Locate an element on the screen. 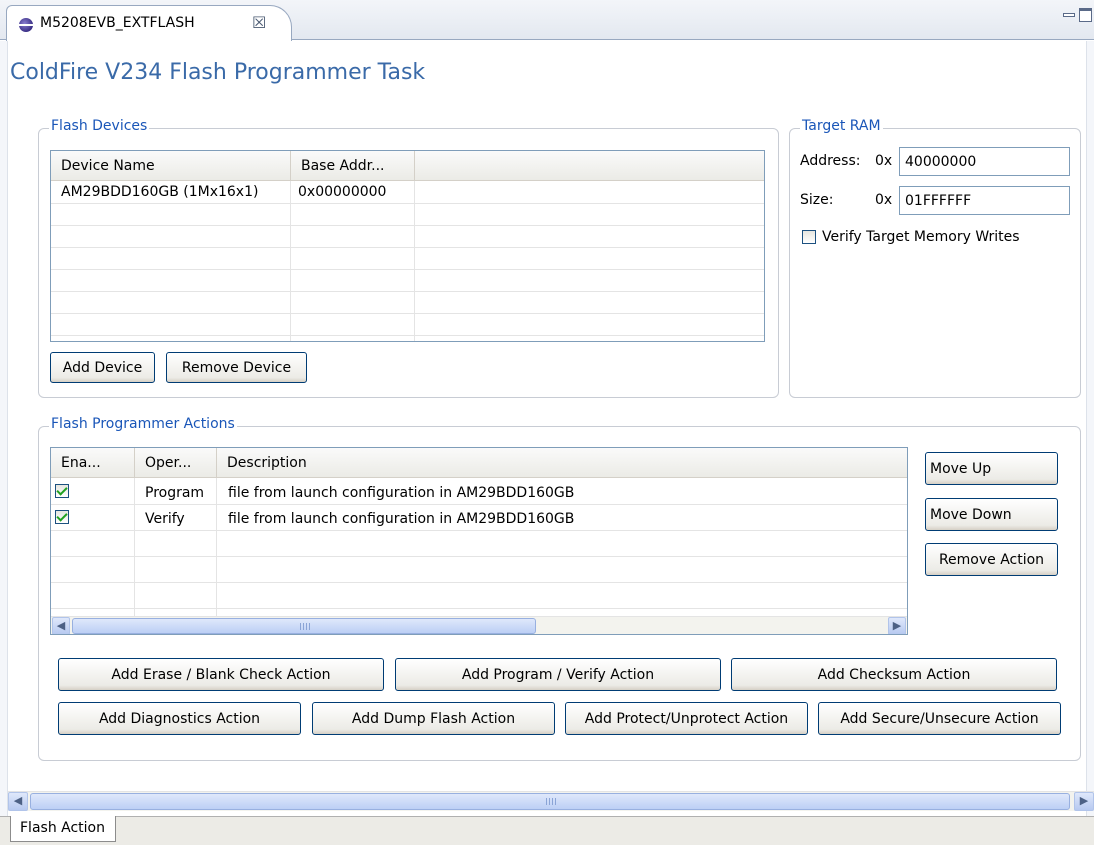 The height and width of the screenshot is (845, 1094). verify-target-memory-writes-checkbox is located at coordinates (809, 237).